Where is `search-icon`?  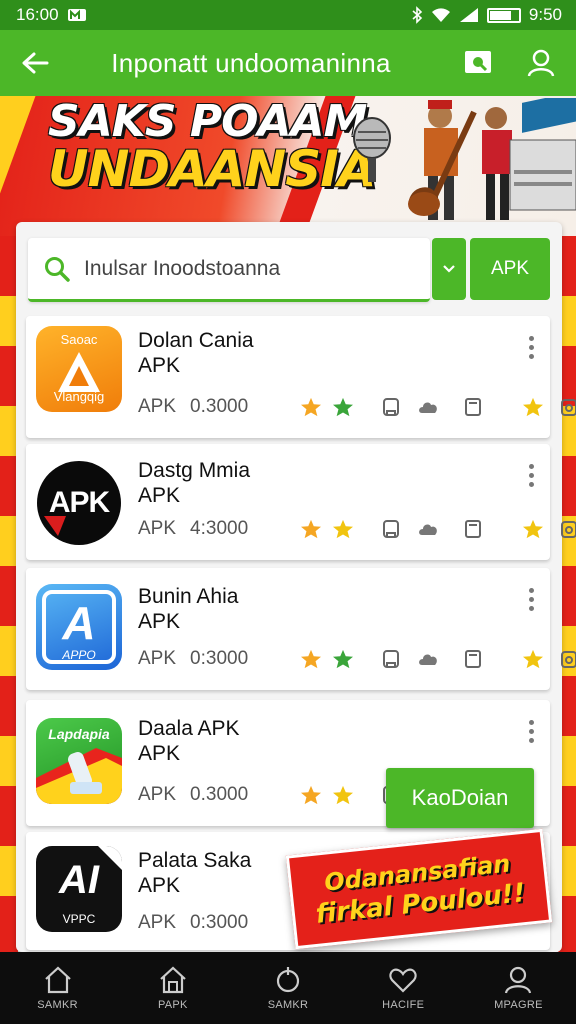
search-icon is located at coordinates (288, 980).